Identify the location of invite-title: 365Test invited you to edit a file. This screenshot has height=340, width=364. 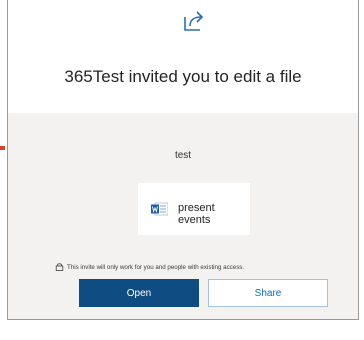
(183, 76).